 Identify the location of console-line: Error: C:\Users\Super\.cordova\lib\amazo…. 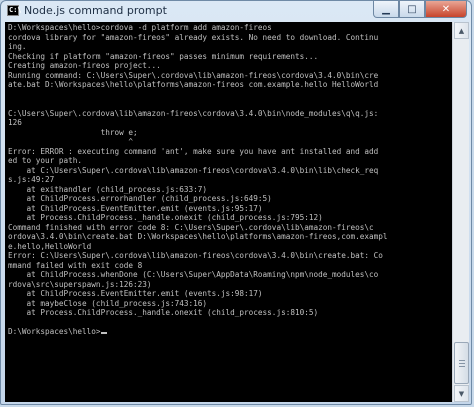
(195, 255).